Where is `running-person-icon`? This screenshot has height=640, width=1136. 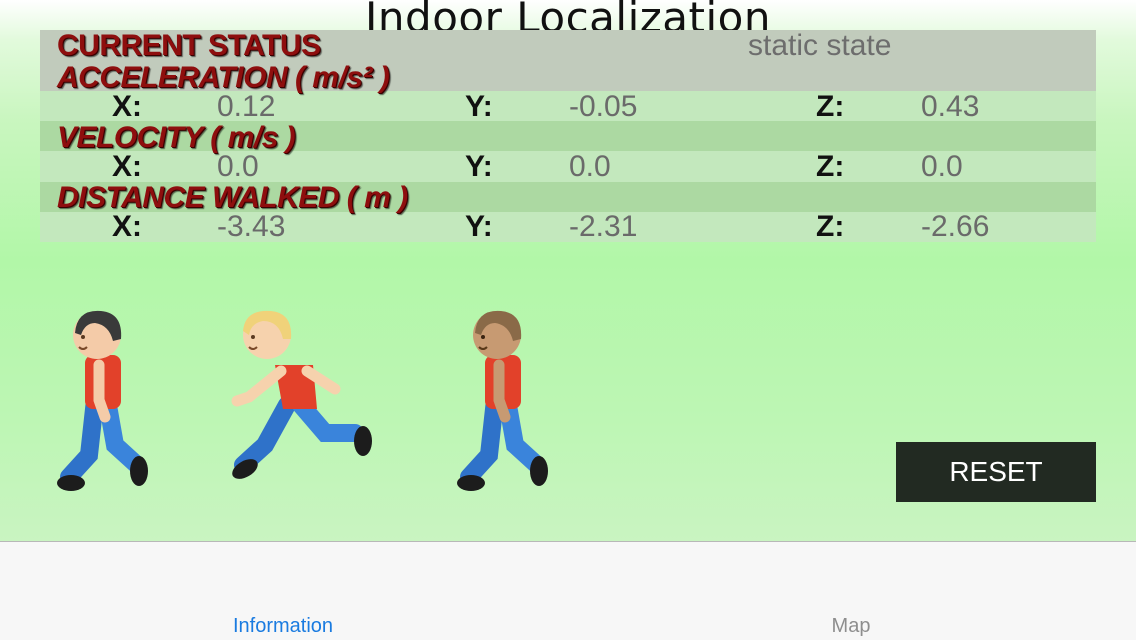
running-person-icon is located at coordinates (301, 394).